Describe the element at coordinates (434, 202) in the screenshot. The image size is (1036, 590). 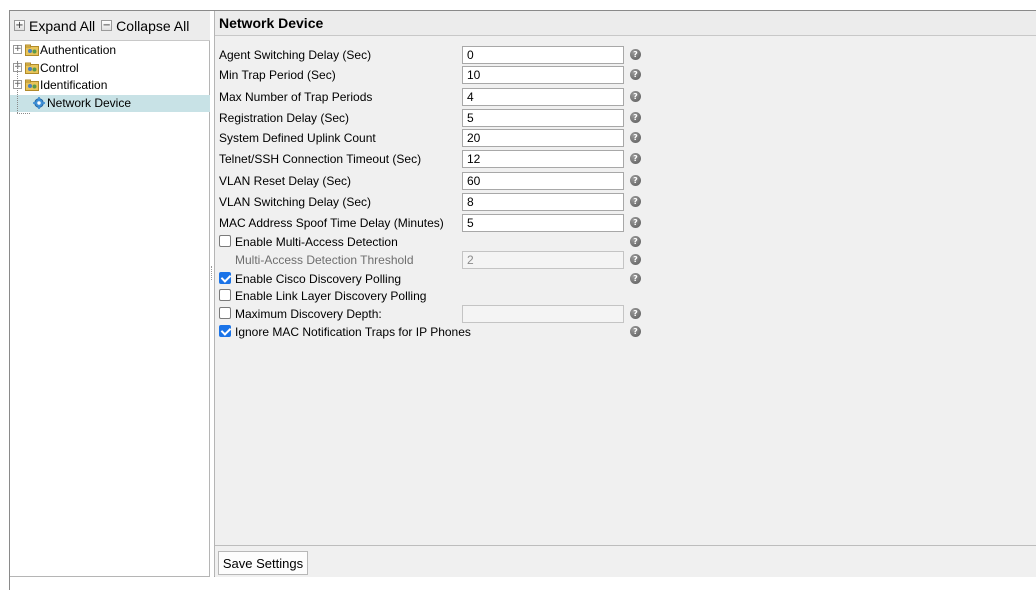
I see `form-row-vlan-switching-delay: VLAN Switching Delay (Sec) ?` at that location.